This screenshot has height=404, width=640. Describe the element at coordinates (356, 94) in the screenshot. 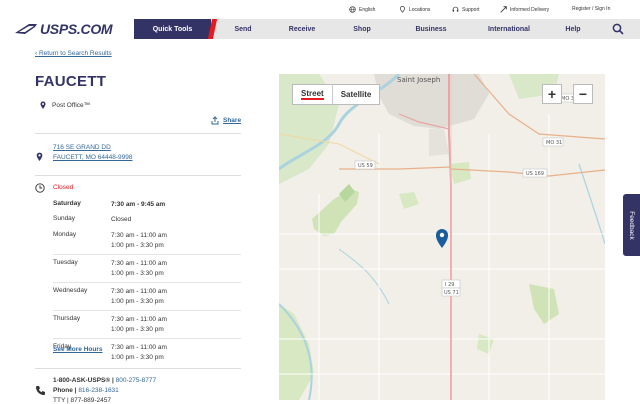

I see `map-satellite-button: Satellite` at that location.